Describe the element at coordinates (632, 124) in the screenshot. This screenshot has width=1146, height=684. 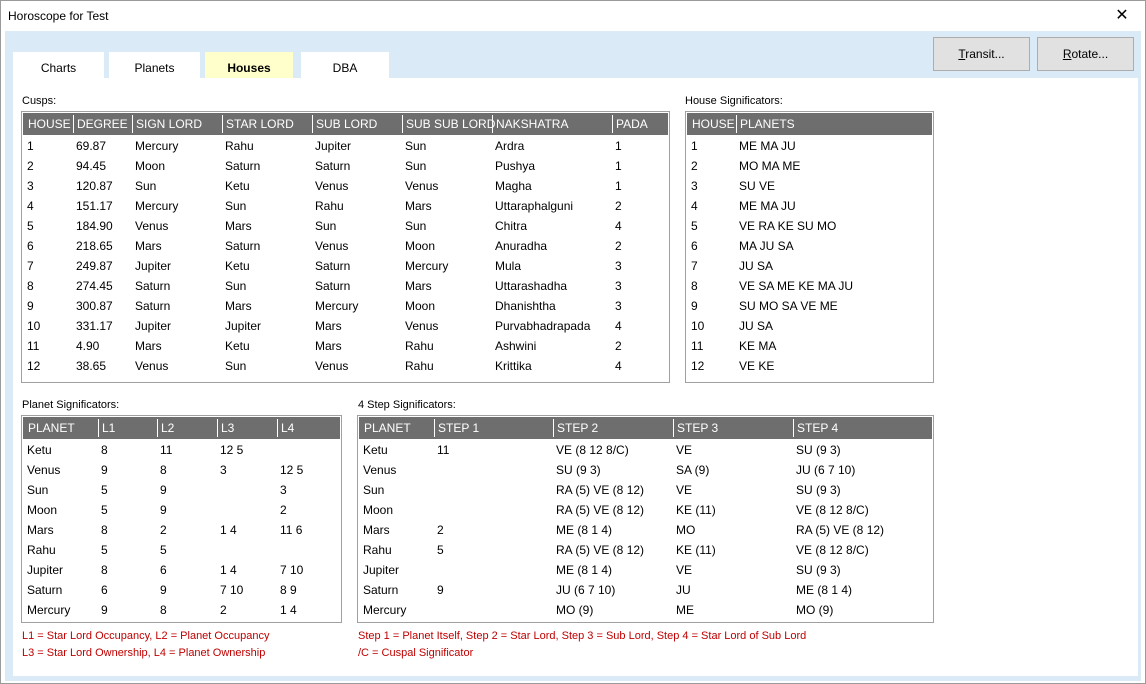
I see `column-header: PADA` at that location.